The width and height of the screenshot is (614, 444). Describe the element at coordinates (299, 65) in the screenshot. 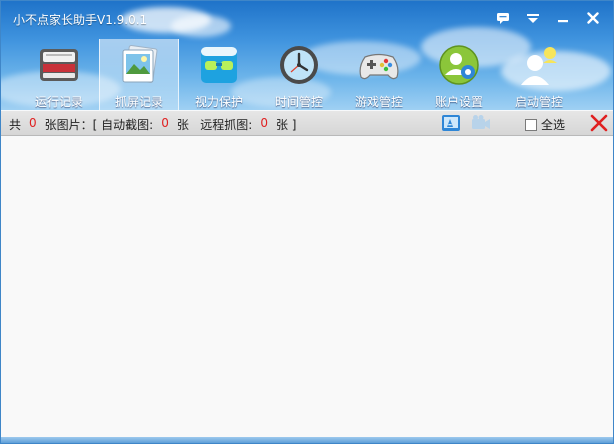

I see `clock-icon` at that location.